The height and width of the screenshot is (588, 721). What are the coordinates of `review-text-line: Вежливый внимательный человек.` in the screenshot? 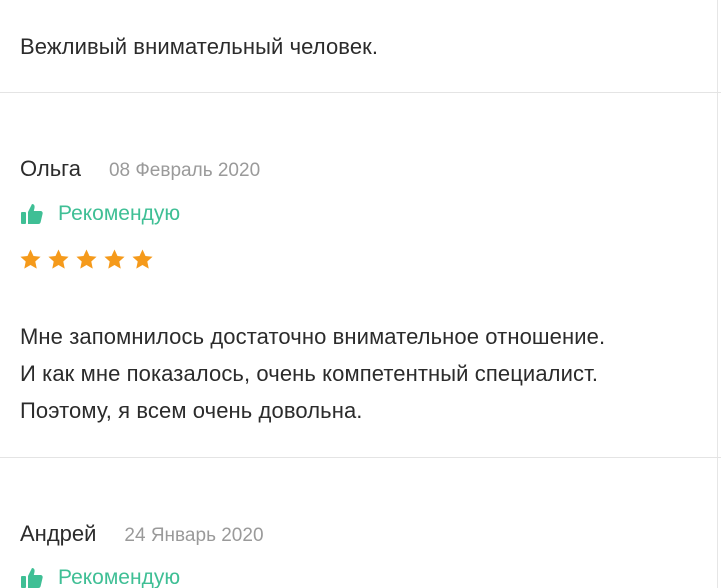 It's located at (199, 46).